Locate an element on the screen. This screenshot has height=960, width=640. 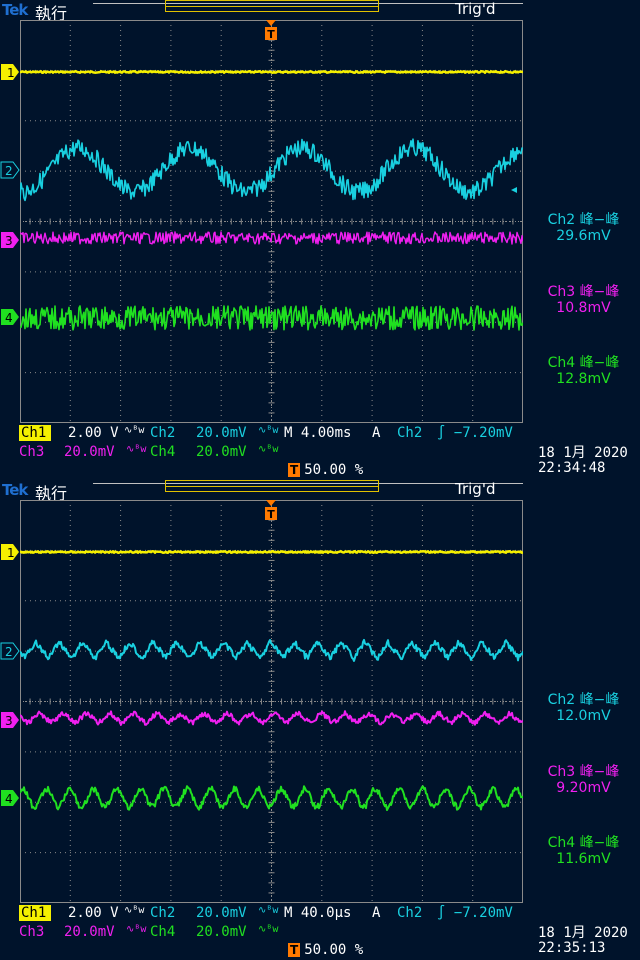
trigger-status: Trig'd is located at coordinates (475, 9).